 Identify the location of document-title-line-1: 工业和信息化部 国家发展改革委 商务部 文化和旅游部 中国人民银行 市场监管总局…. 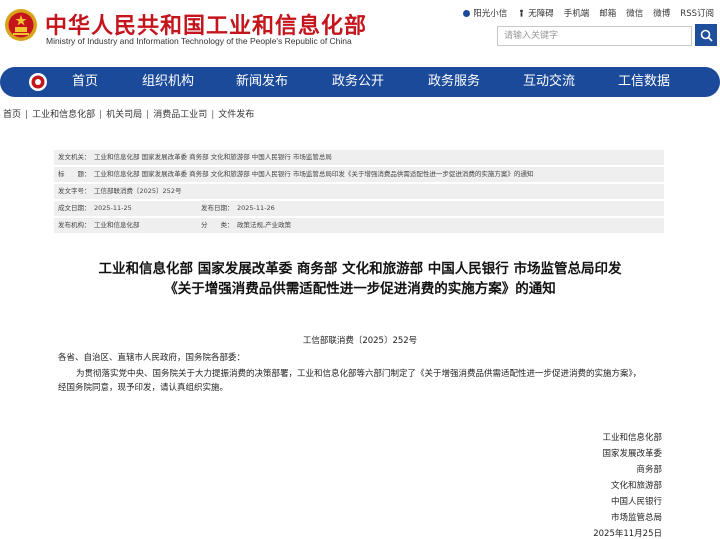
(360, 269).